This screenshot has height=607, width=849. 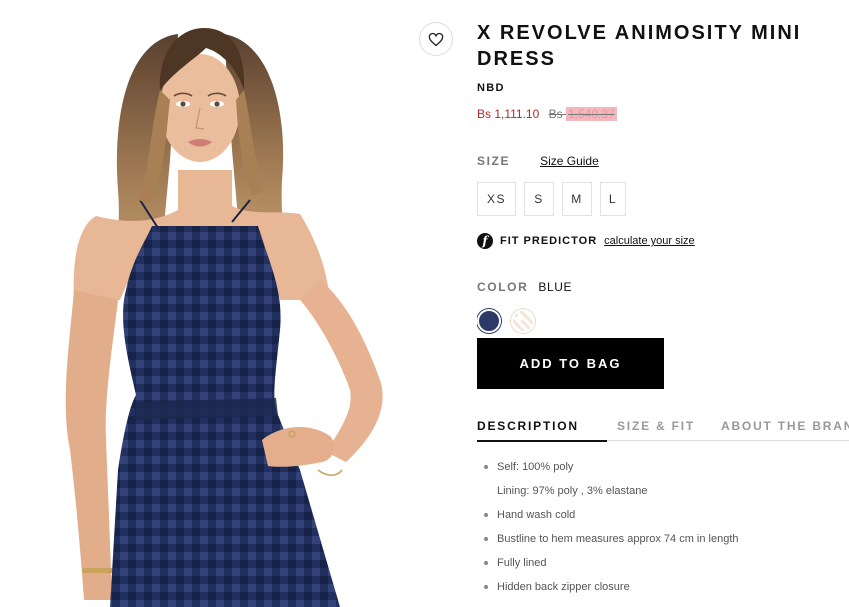 I want to click on description-text: Lining: 97% poly , 3% elastane, so click(x=572, y=491).